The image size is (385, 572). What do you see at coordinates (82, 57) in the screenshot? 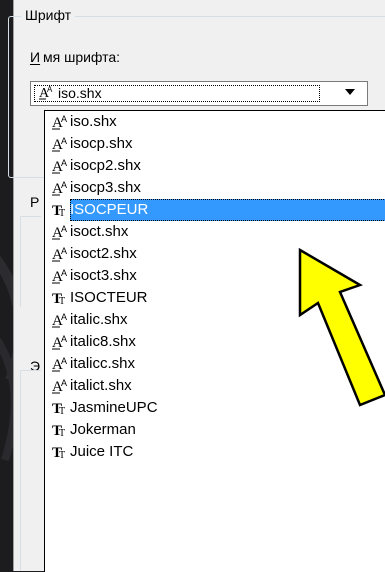
I see `font-name-label: мя шрифта:` at bounding box center [82, 57].